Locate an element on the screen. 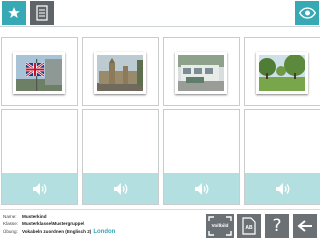 The image size is (320, 240). back-button is located at coordinates (305, 226).